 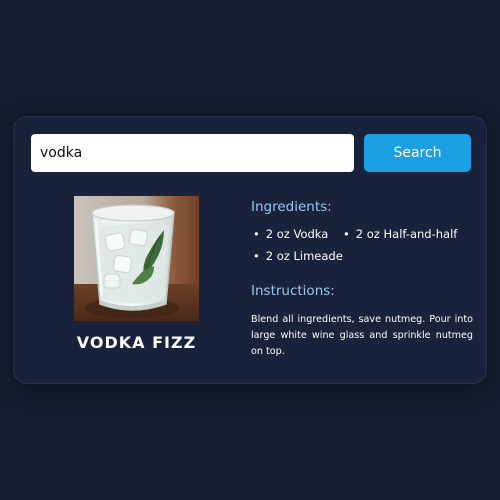 I want to click on ingredient-item: 2 oz Vodka, so click(x=291, y=234).